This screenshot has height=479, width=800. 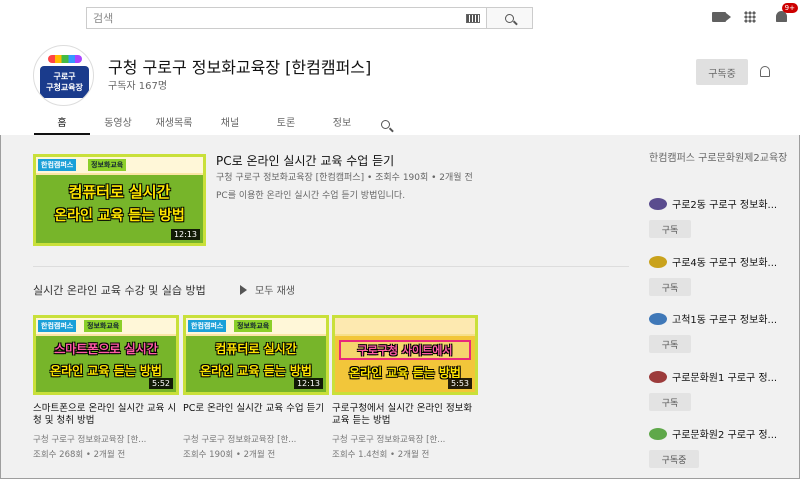 I want to click on video-thumbnail: 구로구청 사이트에서 온라인 교육 듣는 방법 5:53, so click(x=405, y=355).